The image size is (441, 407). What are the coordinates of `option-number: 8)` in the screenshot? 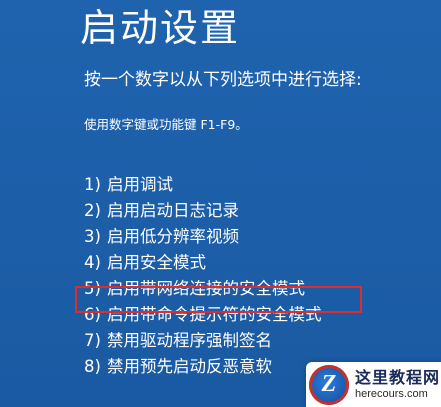 It's located at (92, 366).